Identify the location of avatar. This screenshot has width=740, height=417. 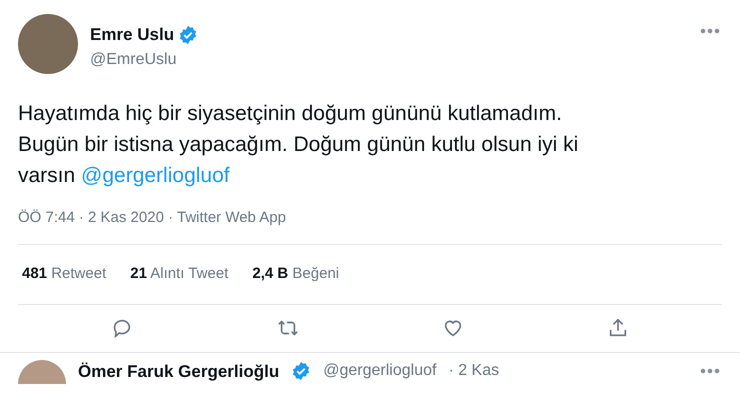
(42, 372).